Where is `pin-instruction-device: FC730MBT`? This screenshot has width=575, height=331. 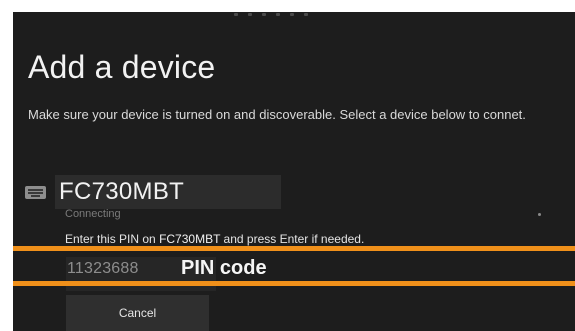 pin-instruction-device: FC730MBT is located at coordinates (190, 239).